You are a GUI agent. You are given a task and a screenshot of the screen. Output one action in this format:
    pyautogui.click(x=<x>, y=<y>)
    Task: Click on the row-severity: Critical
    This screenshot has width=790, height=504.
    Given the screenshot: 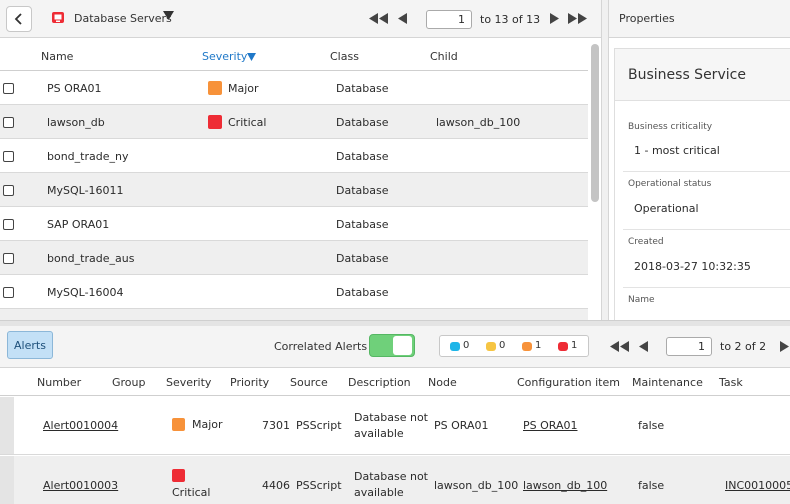 What is the action you would take?
    pyautogui.click(x=247, y=122)
    